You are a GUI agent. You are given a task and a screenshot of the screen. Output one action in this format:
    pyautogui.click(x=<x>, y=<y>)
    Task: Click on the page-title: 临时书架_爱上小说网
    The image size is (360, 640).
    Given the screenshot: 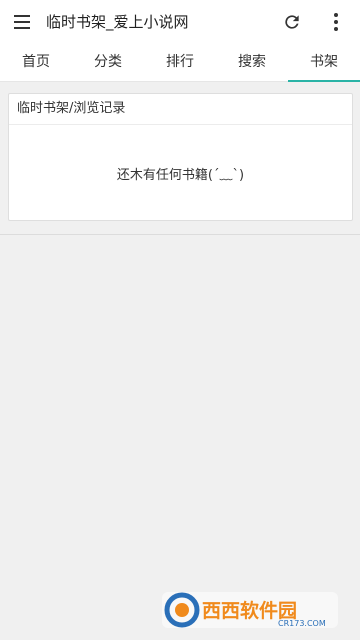 What is the action you would take?
    pyautogui.click(x=117, y=22)
    